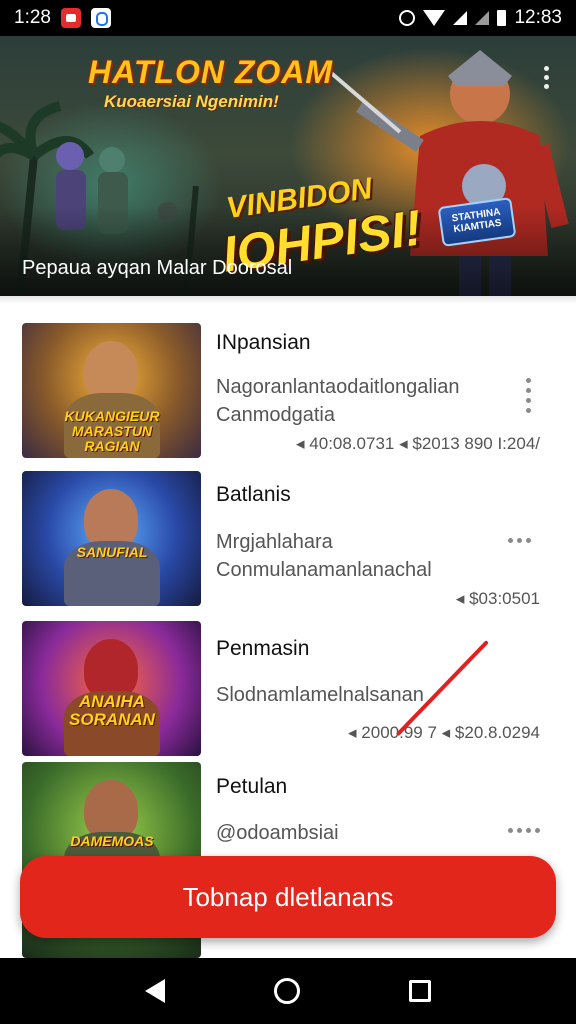  Describe the element at coordinates (112, 710) in the screenshot. I see `thumbnail-logo: ANAIHA SORANAN` at that location.